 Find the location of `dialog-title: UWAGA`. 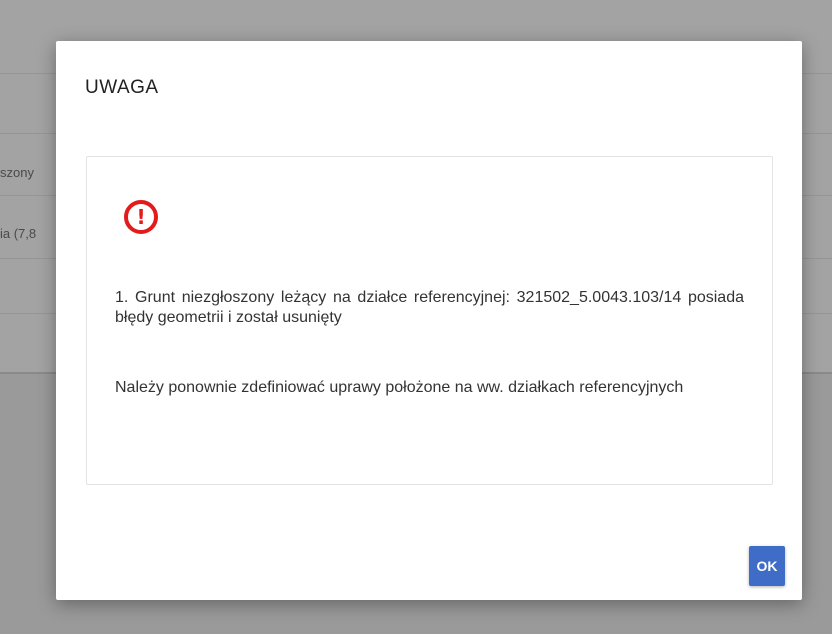

dialog-title: UWAGA is located at coordinates (122, 87).